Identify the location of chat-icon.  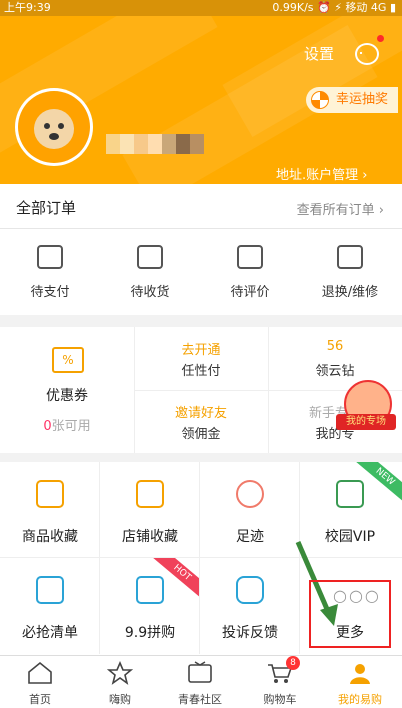
(250, 590).